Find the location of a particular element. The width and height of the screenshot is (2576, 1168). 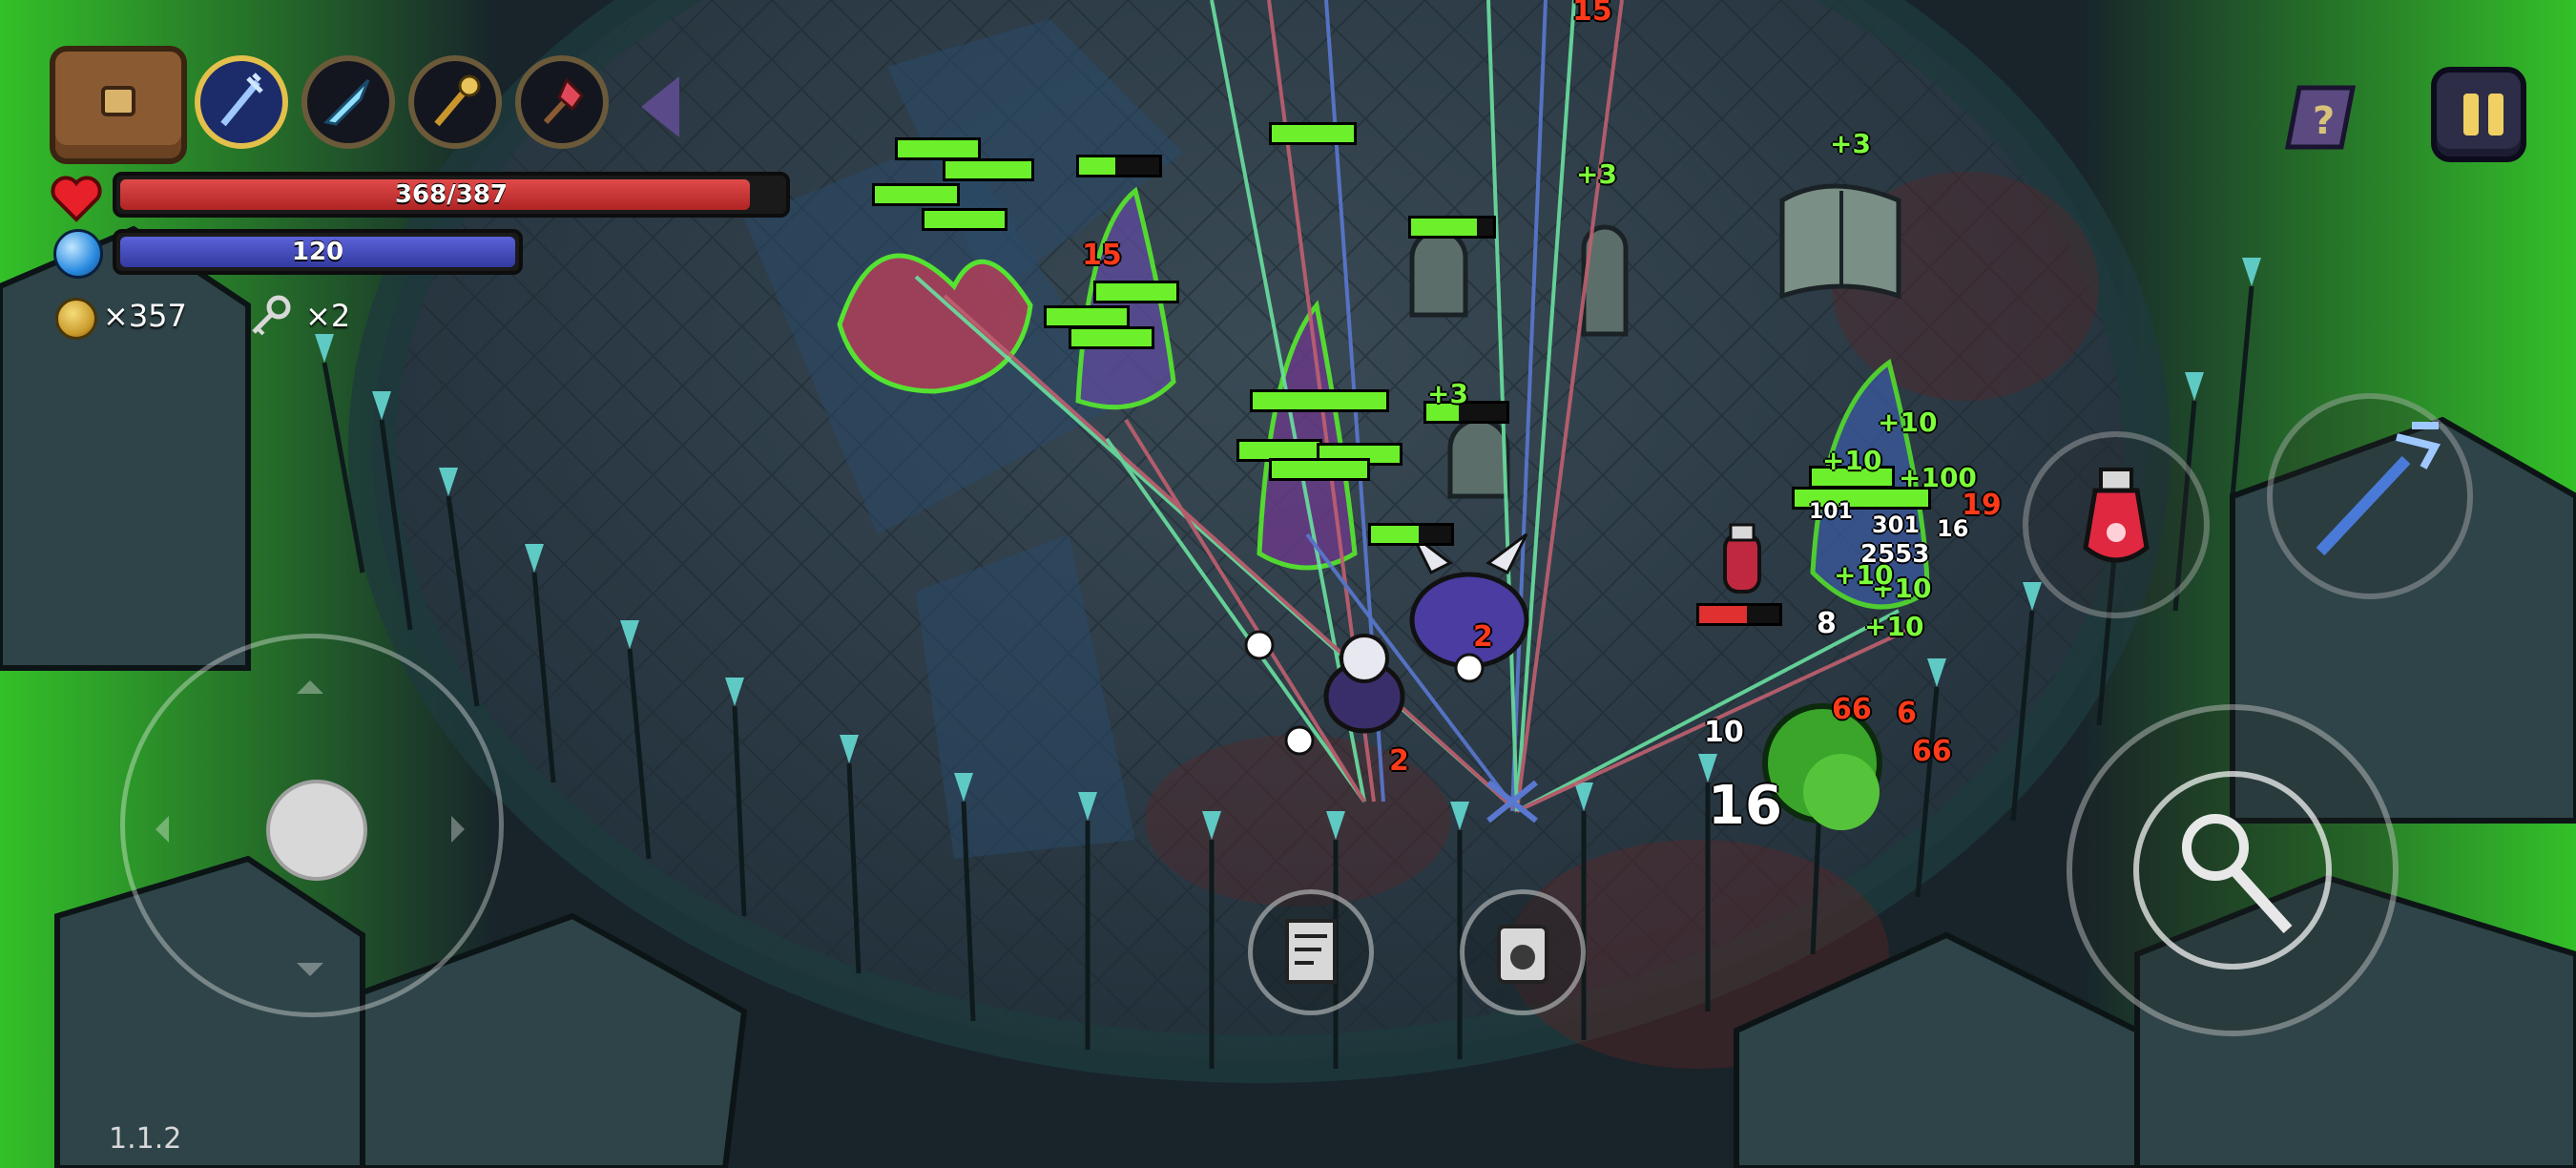

chevron-up-icon is located at coordinates (310, 680).